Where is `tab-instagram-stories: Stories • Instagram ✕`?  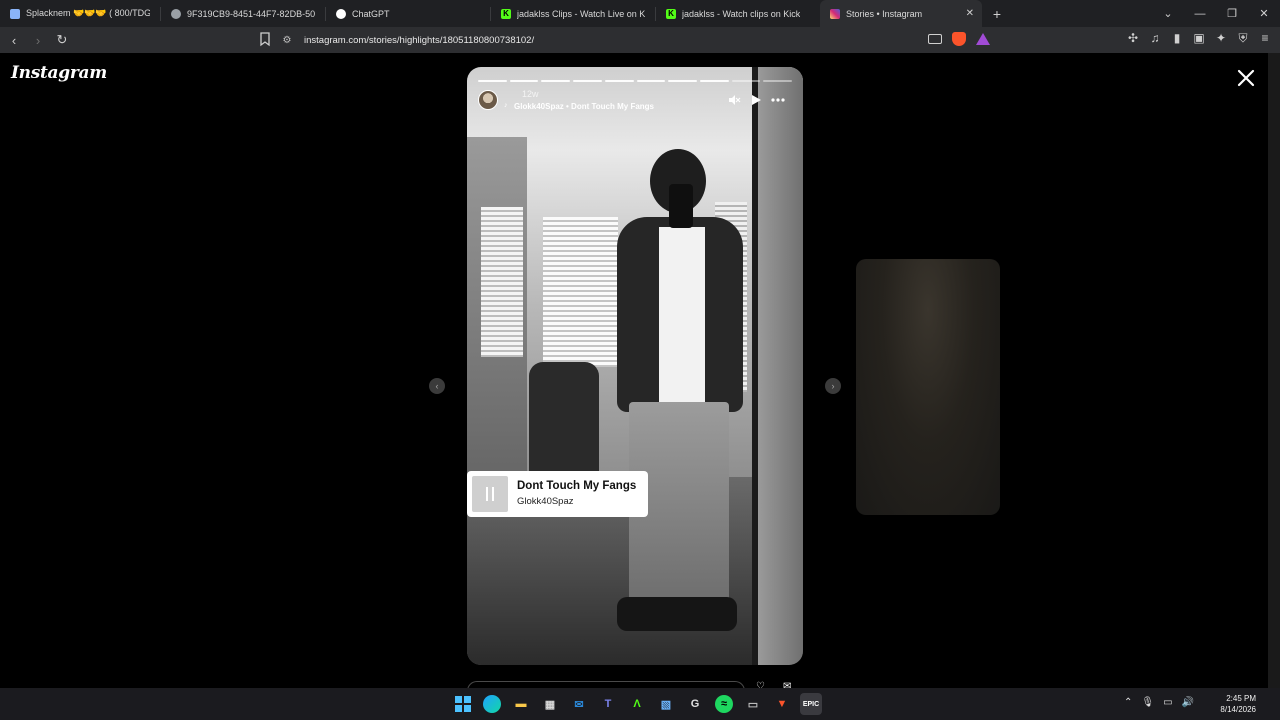 tab-instagram-stories: Stories • Instagram ✕ is located at coordinates (901, 13).